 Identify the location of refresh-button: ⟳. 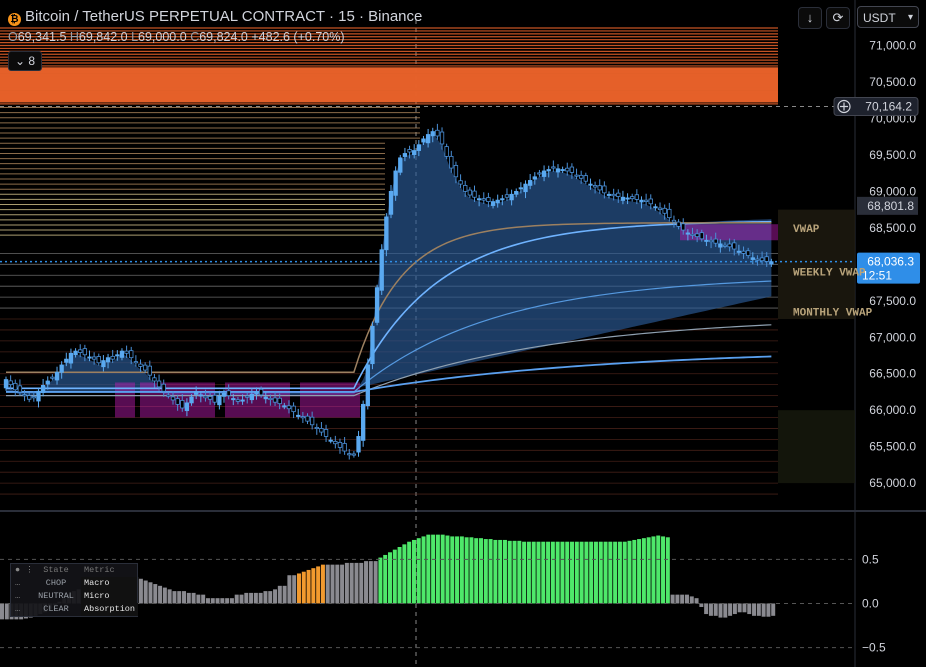
(838, 18).